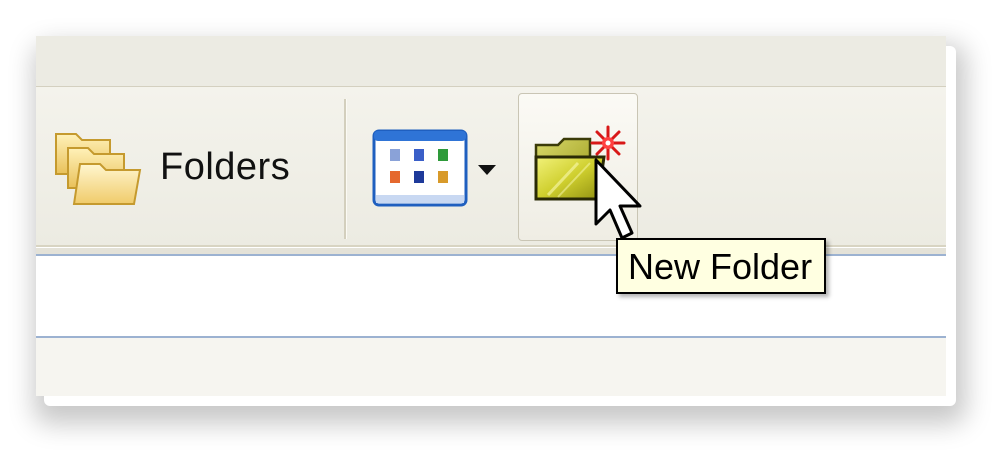 This screenshot has width=1000, height=452. What do you see at coordinates (721, 266) in the screenshot?
I see `new-folder-tooltip: New Folder` at bounding box center [721, 266].